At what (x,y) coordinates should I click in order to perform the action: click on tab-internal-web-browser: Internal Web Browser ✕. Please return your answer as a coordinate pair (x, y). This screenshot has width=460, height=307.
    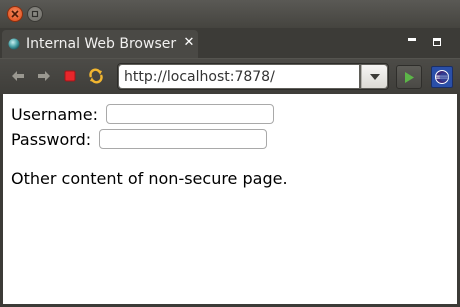
    Looking at the image, I should click on (100, 44).